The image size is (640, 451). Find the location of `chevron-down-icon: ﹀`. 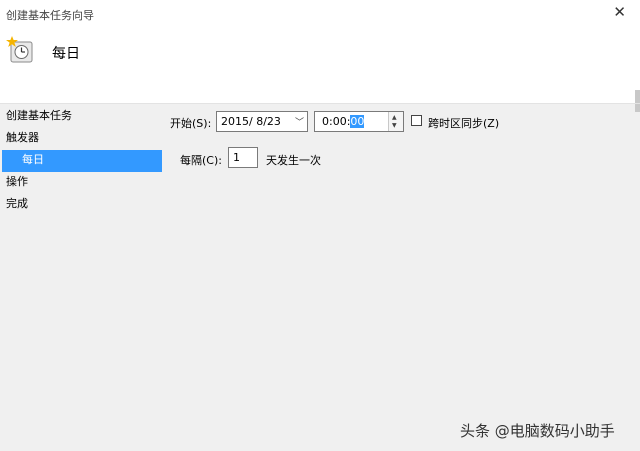

chevron-down-icon: ﹀ is located at coordinates (299, 121).